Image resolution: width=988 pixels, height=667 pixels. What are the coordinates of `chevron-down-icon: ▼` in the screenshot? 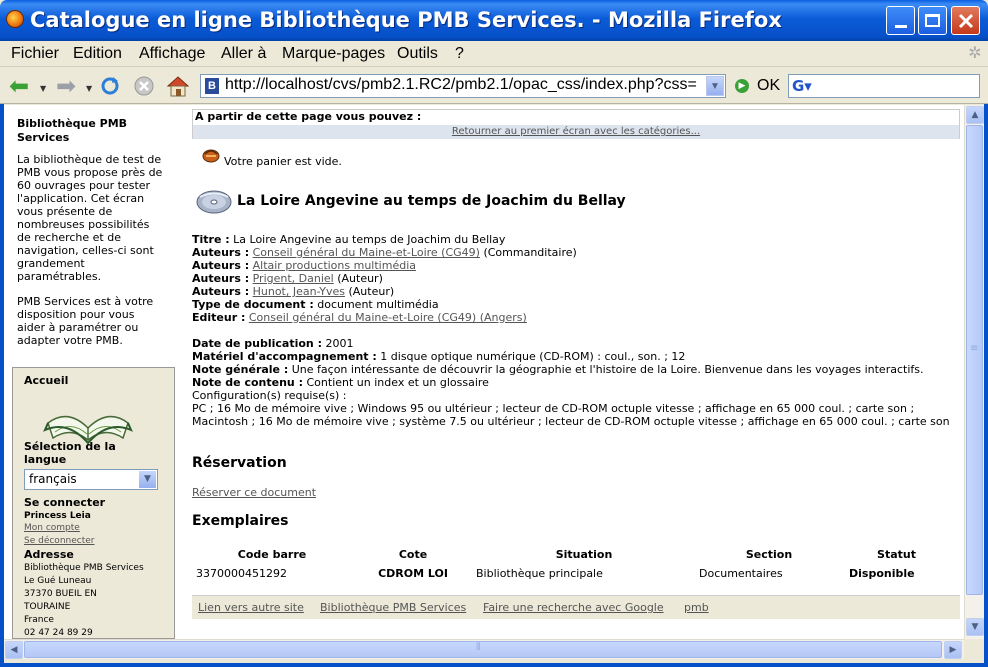 It's located at (147, 479).